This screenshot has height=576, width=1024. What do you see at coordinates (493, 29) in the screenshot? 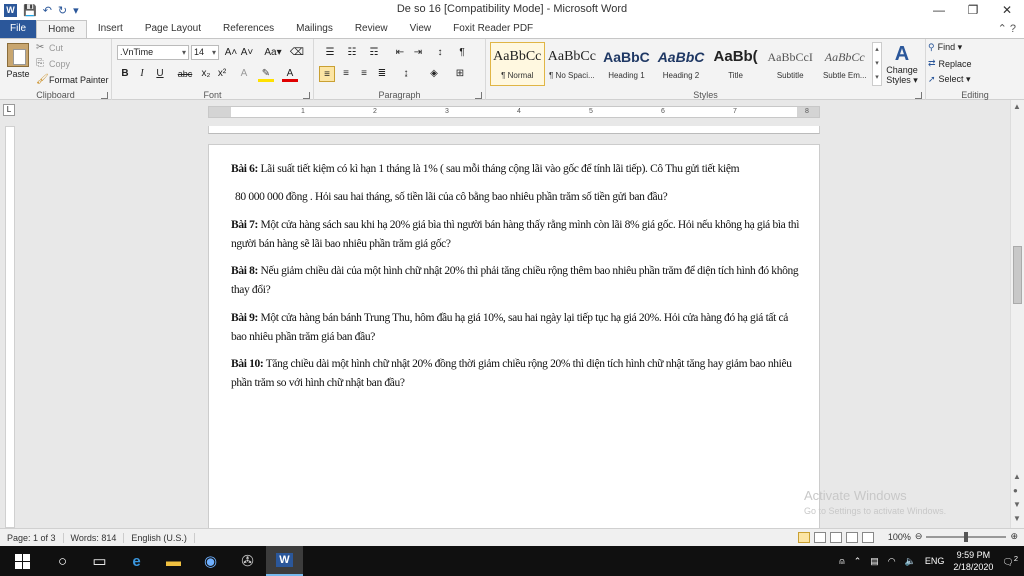
I see `tab-foxit-reader-pdf: Foxit Reader PDF` at bounding box center [493, 29].